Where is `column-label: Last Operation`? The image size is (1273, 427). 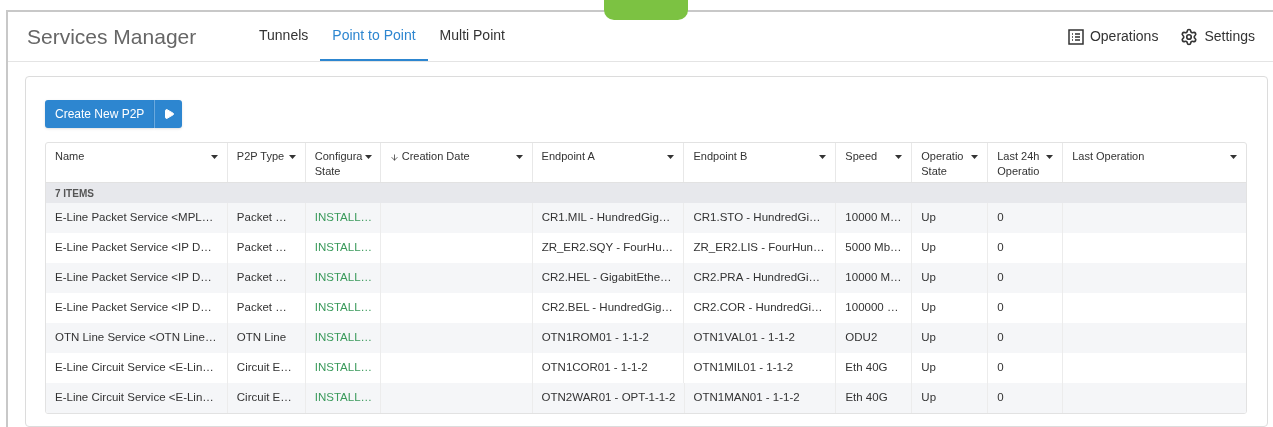 column-label: Last Operation is located at coordinates (1109, 156).